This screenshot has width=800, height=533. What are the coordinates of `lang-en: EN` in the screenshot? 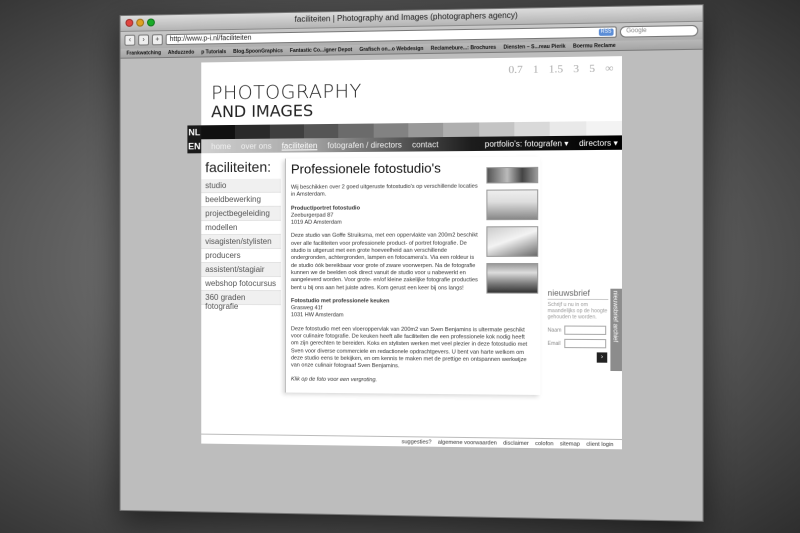 It's located at (194, 146).